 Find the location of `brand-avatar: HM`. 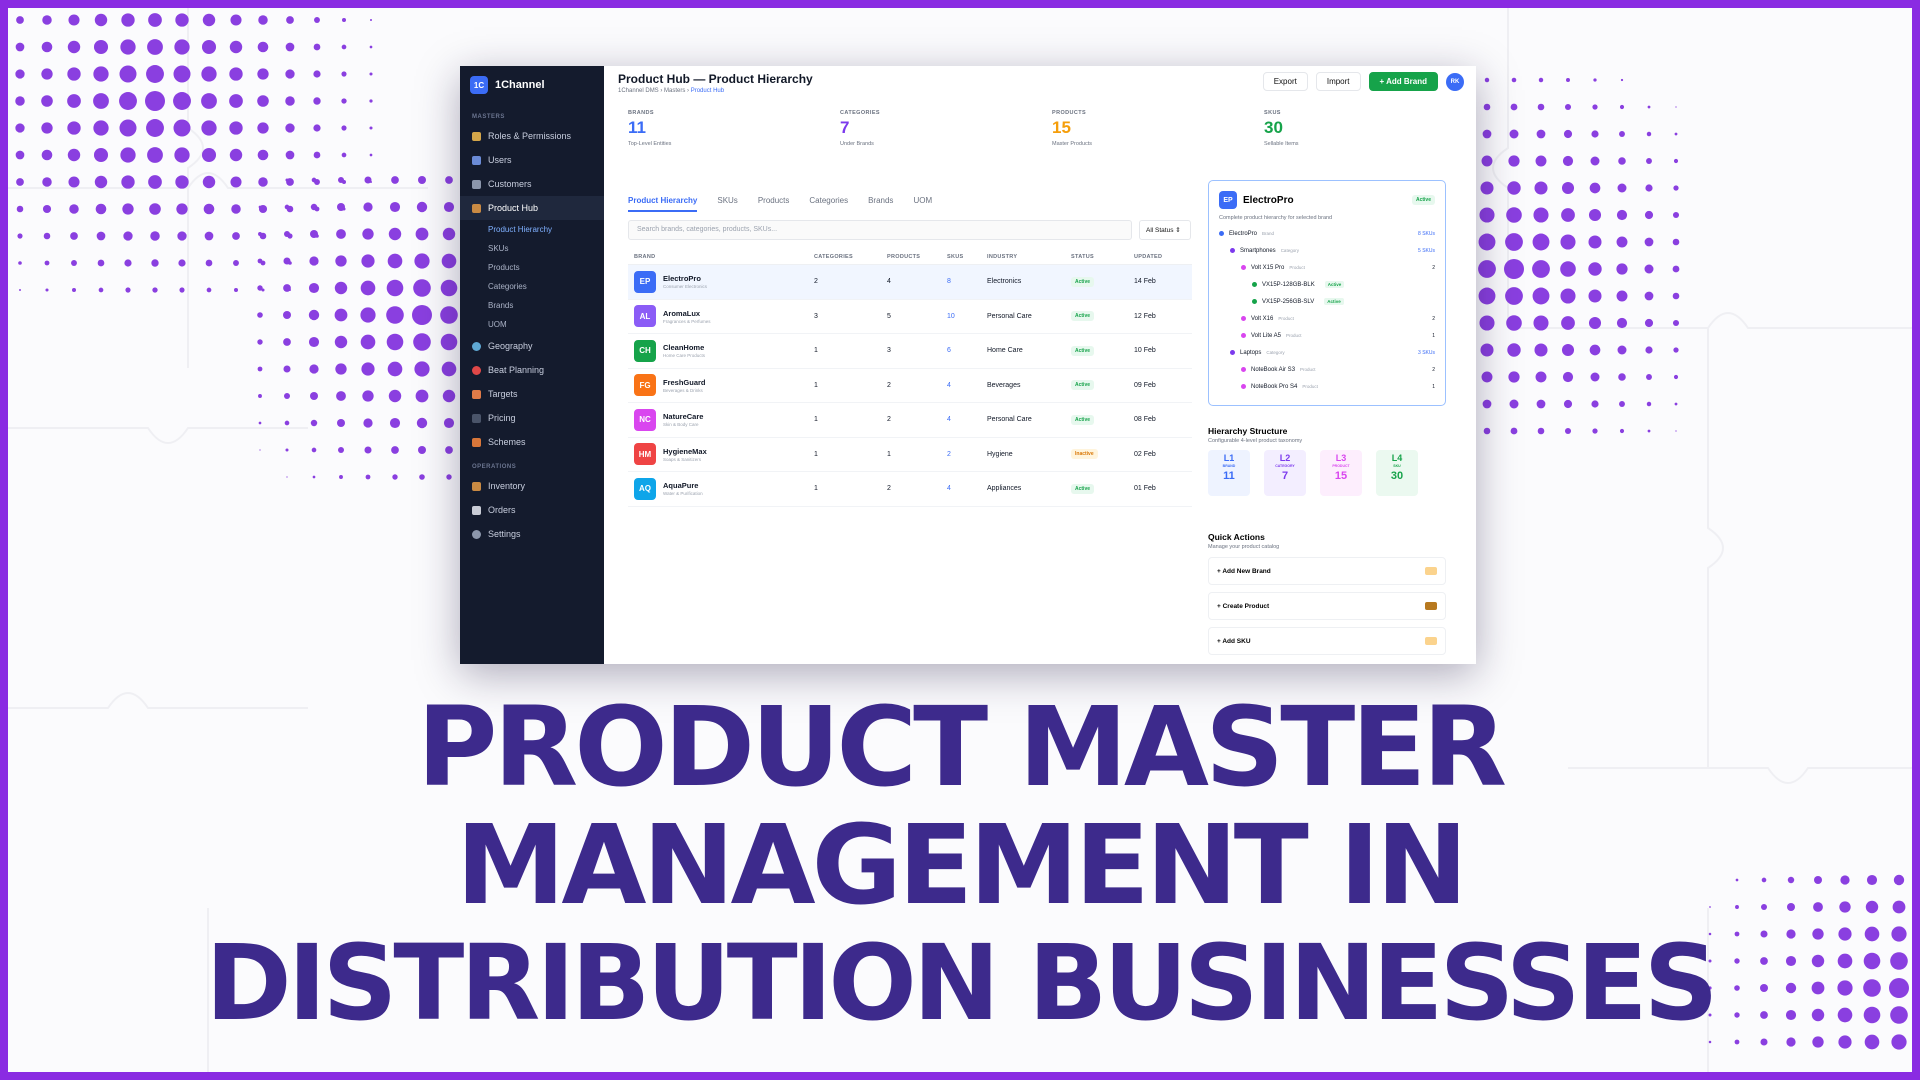

brand-avatar: HM is located at coordinates (645, 454).